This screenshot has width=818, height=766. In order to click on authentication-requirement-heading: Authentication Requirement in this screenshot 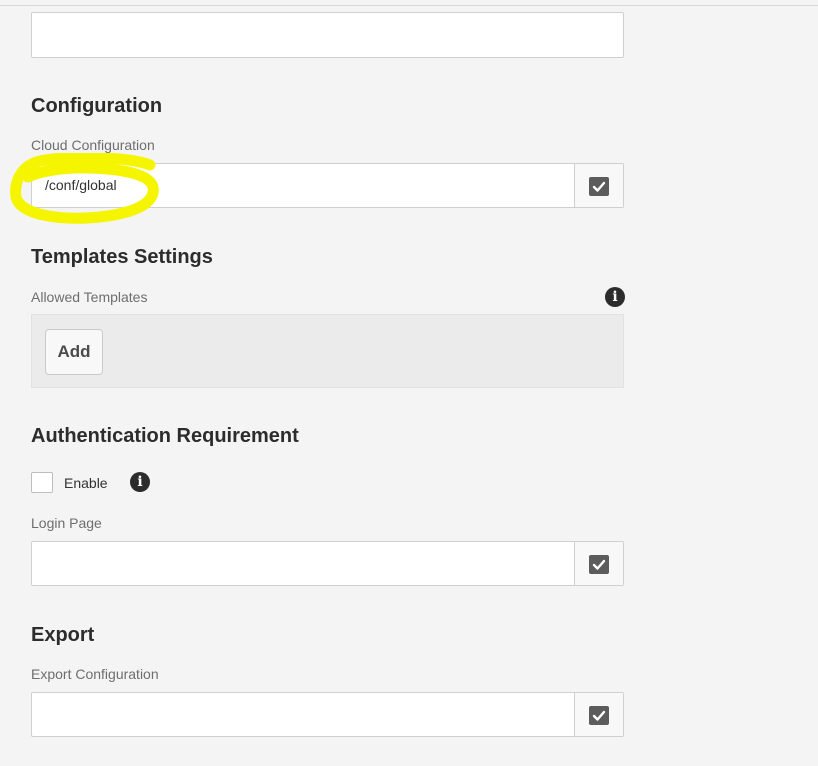, I will do `click(165, 436)`.